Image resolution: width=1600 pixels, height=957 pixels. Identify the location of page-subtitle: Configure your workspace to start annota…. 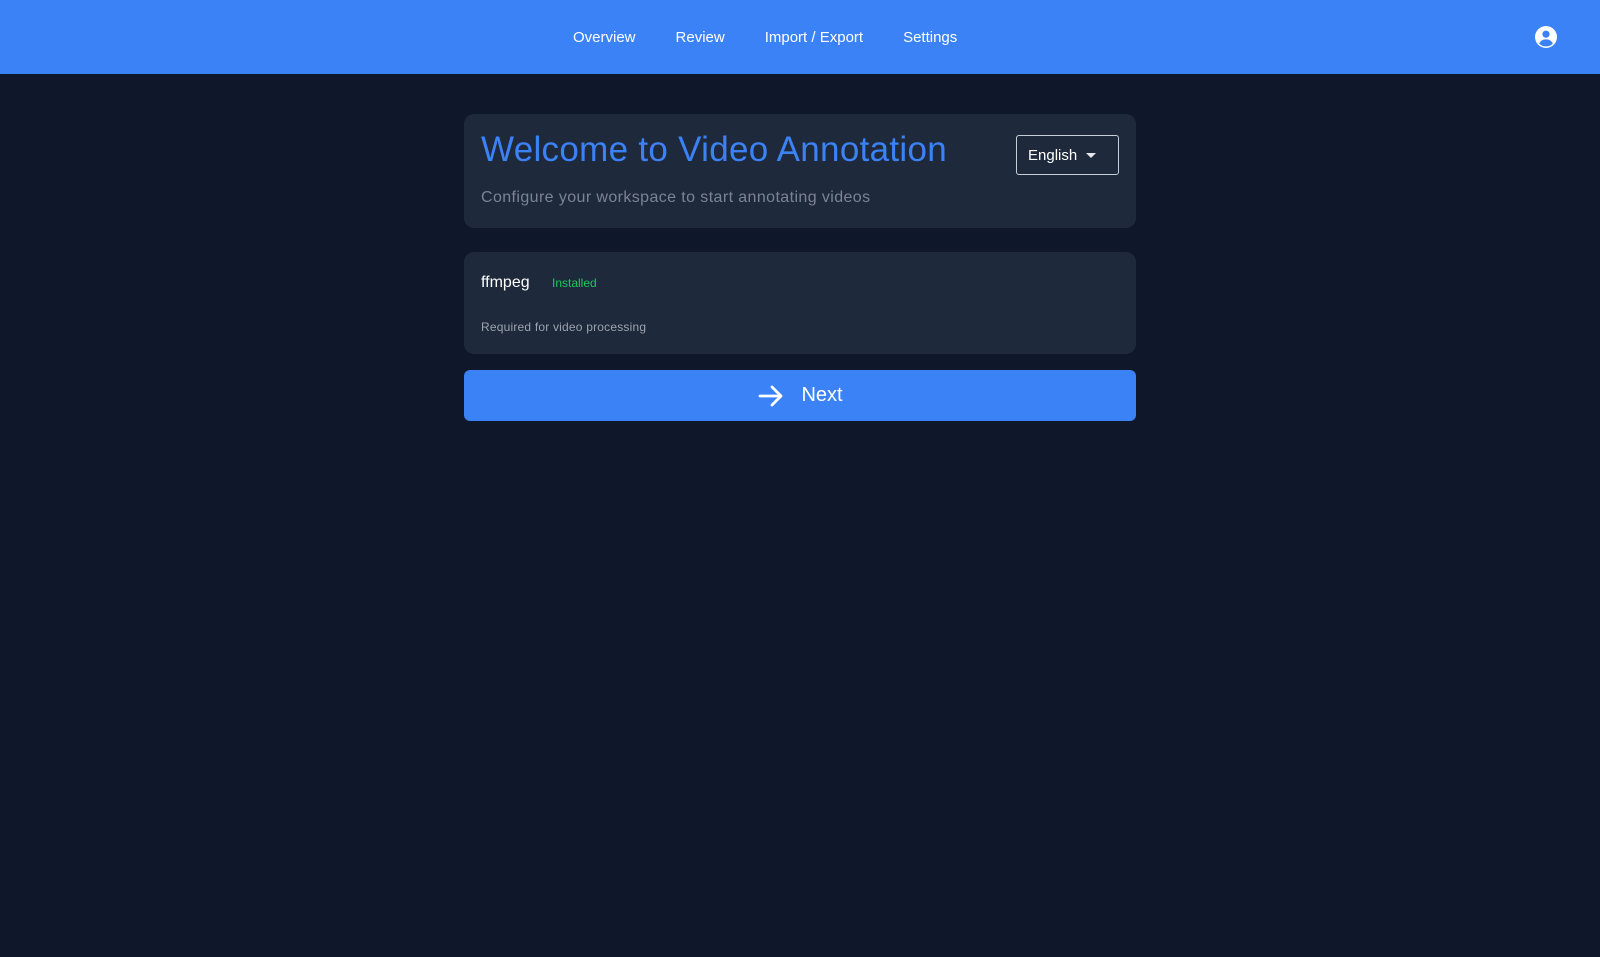
(676, 197).